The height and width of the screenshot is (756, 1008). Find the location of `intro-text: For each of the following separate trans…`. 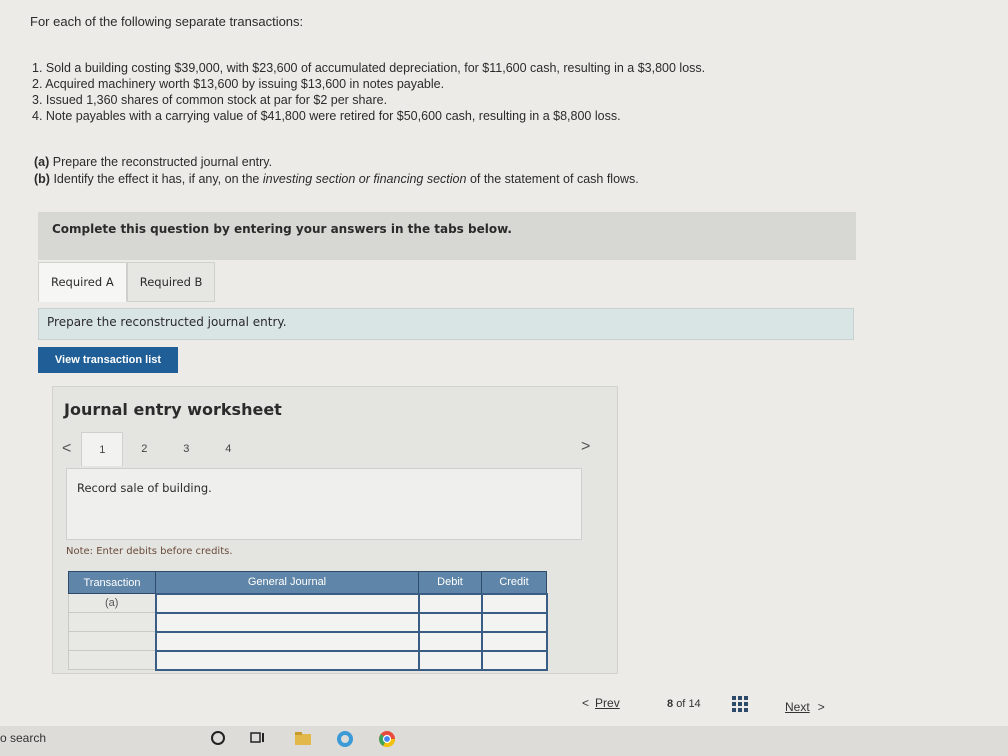

intro-text: For each of the following separate trans… is located at coordinates (167, 21).